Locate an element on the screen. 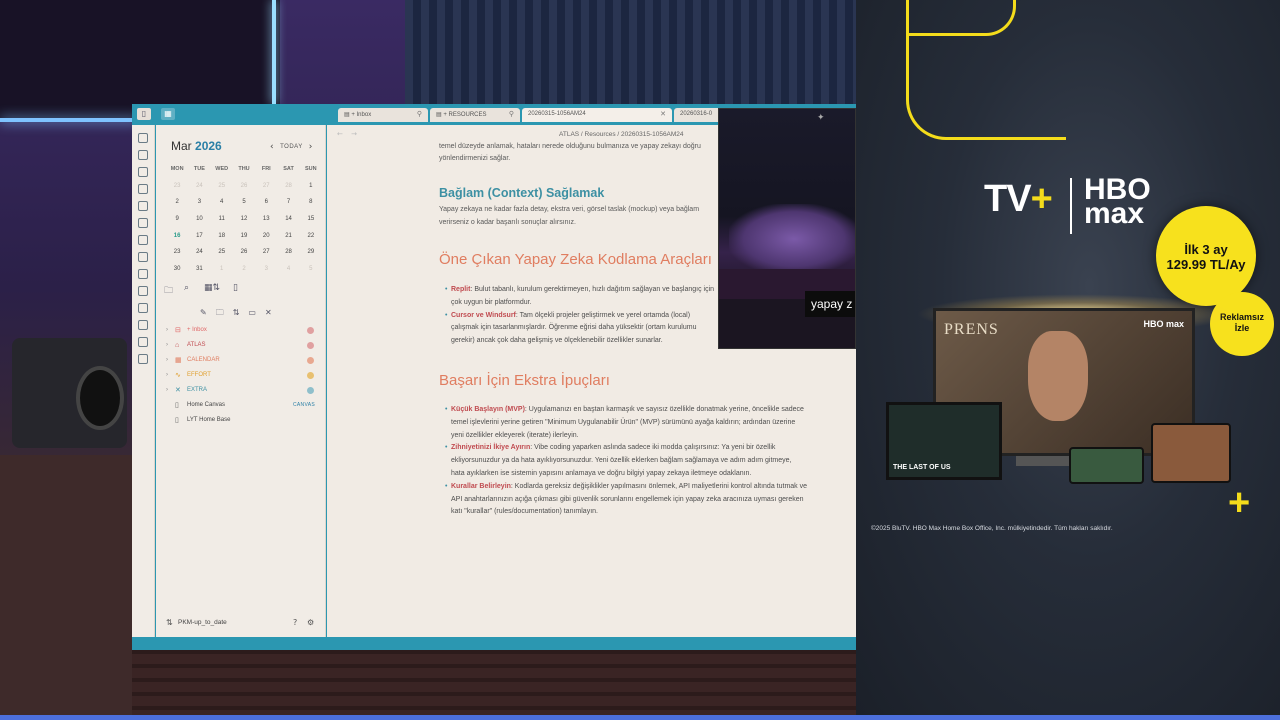 Image resolution: width=1280 pixels, height=720 pixels. back-arrow-icon: ← is located at coordinates (340, 134).